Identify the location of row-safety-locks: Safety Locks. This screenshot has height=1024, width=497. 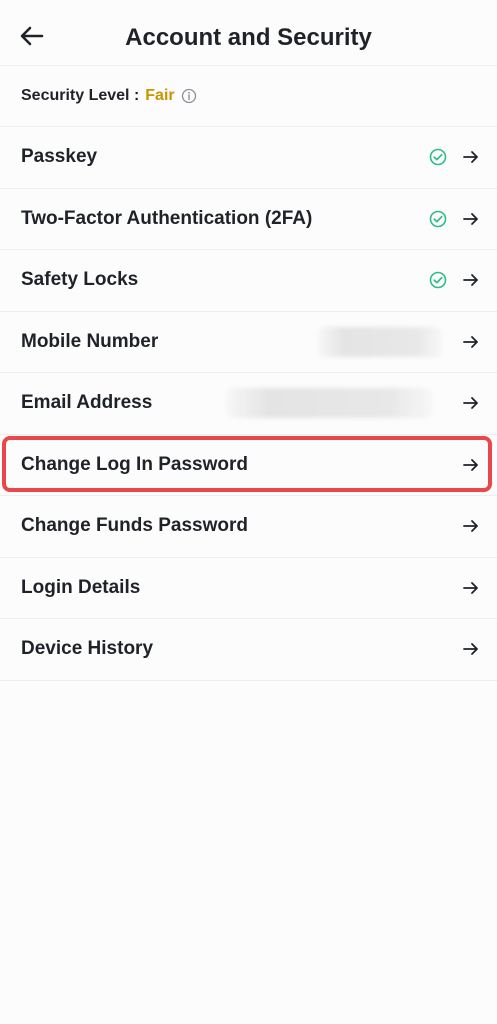
(248, 281).